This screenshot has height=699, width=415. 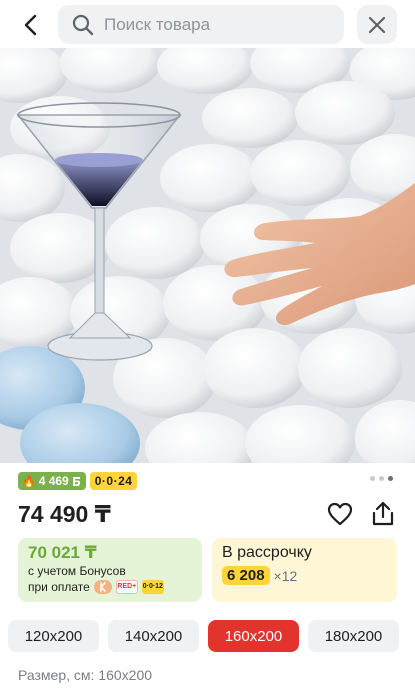 I want to click on promo-badges: 🔥 4 469 0·0·24, so click(x=78, y=481).